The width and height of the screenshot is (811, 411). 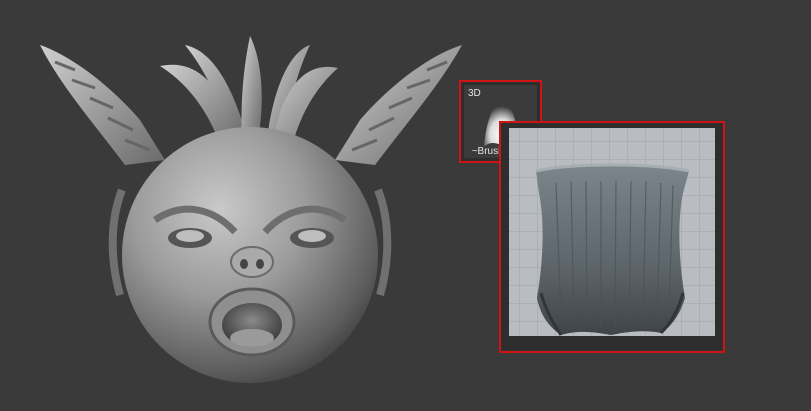 I want to click on thumbnail-3d-tag: 3D, so click(x=474, y=93).